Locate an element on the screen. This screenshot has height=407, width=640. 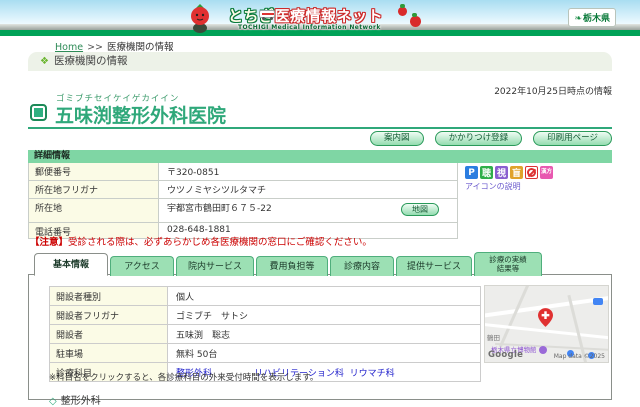
kampo-icon: 漢方 is located at coordinates (546, 172).